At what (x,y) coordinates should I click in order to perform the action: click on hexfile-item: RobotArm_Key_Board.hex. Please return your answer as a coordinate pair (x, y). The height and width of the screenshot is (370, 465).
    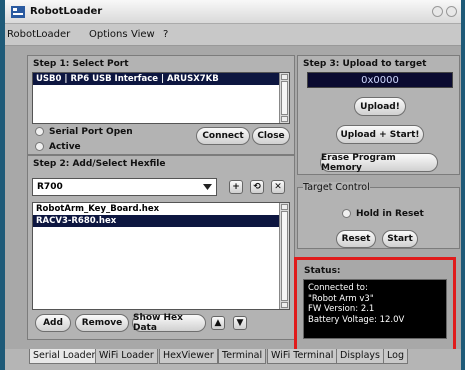
    Looking at the image, I should click on (161, 209).